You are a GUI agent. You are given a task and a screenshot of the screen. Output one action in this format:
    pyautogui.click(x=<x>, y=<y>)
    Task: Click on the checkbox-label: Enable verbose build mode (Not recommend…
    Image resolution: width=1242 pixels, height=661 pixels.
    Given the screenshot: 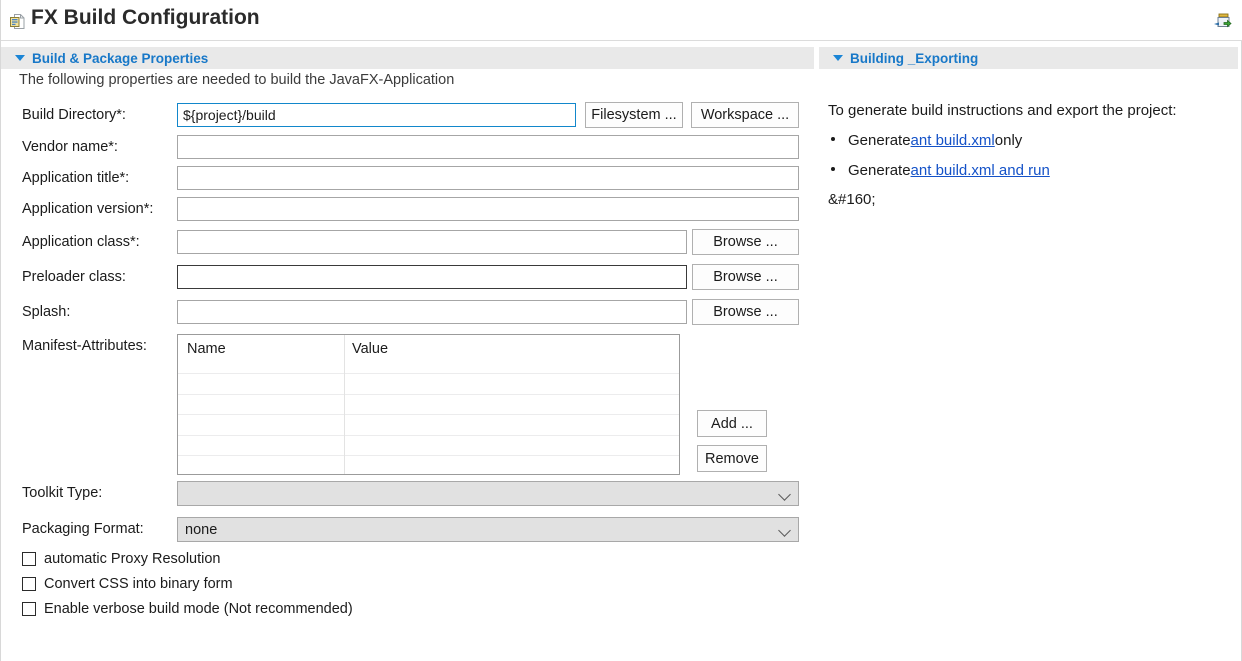 What is the action you would take?
    pyautogui.click(x=198, y=609)
    